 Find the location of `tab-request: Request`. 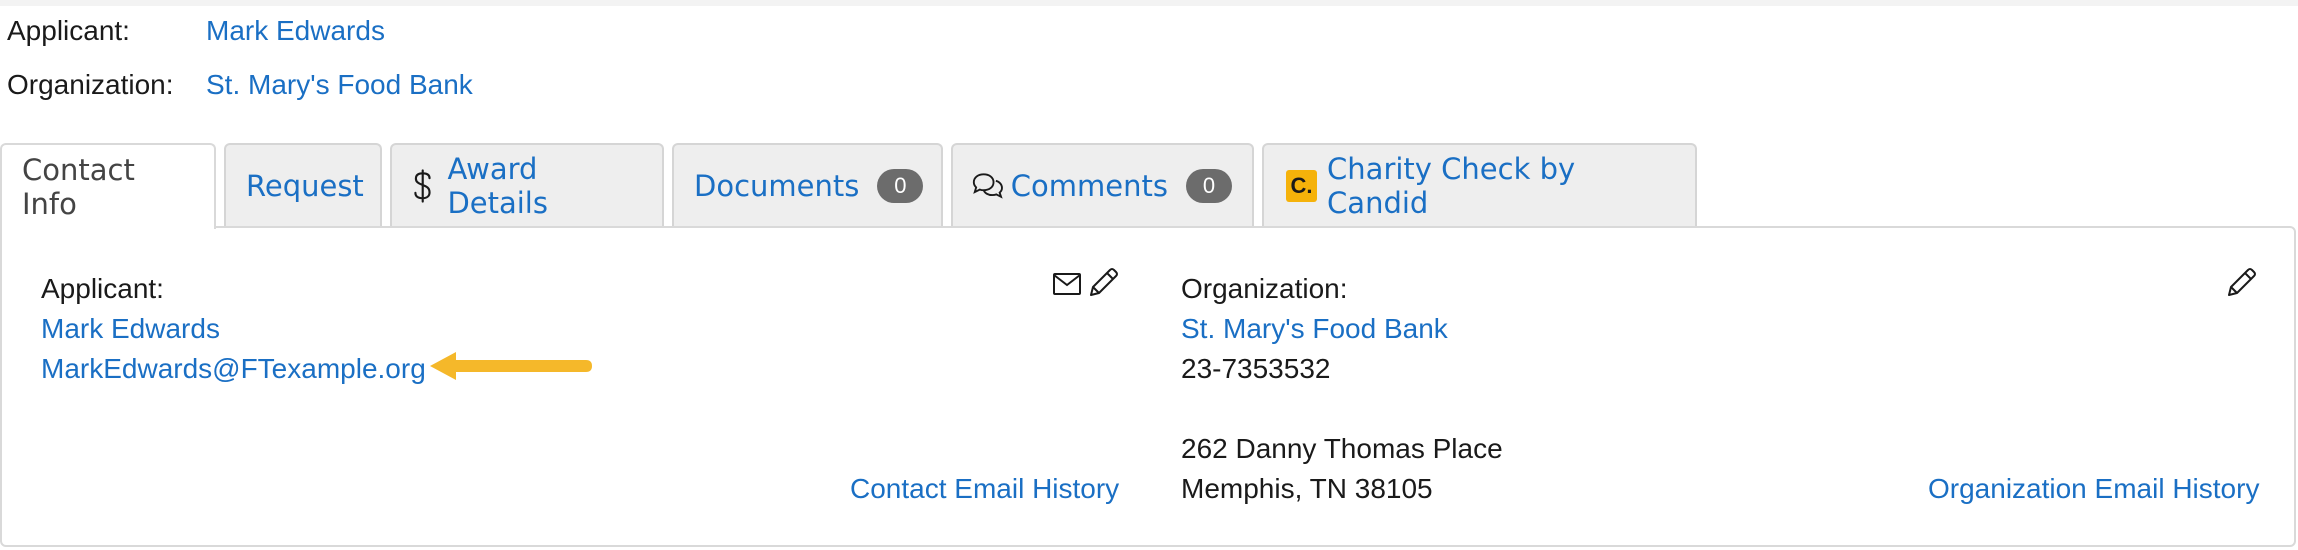

tab-request: Request is located at coordinates (303, 185).